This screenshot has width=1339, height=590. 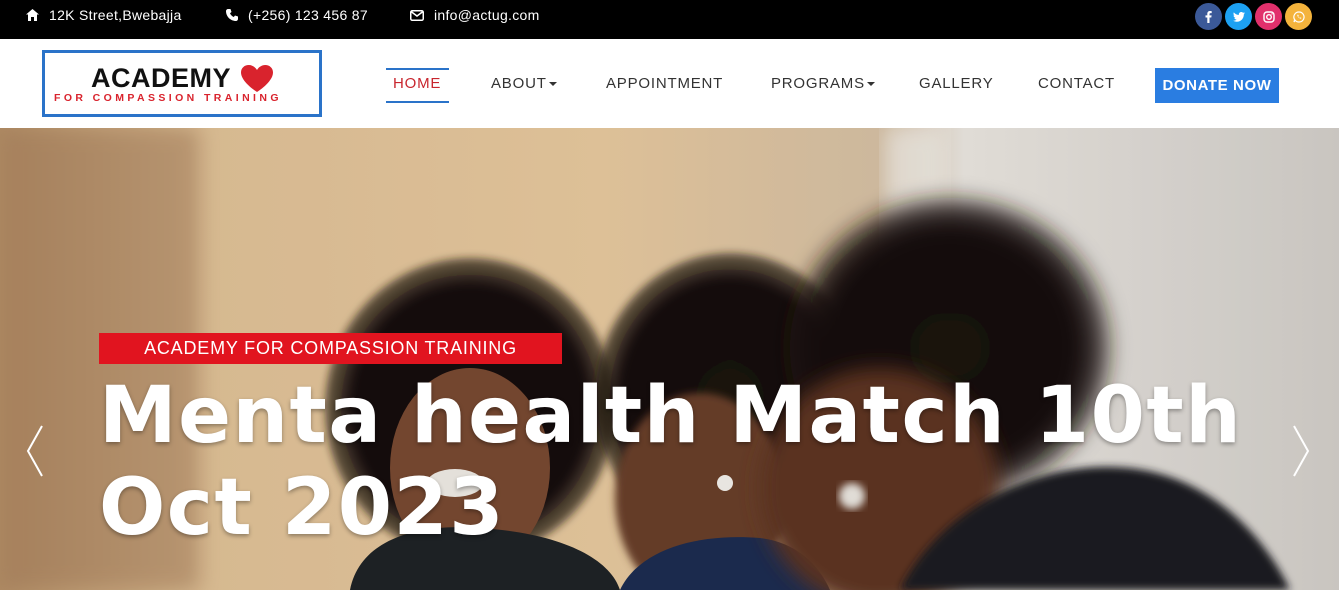 I want to click on address-text: 12K Street,Bwebajja, so click(x=115, y=15).